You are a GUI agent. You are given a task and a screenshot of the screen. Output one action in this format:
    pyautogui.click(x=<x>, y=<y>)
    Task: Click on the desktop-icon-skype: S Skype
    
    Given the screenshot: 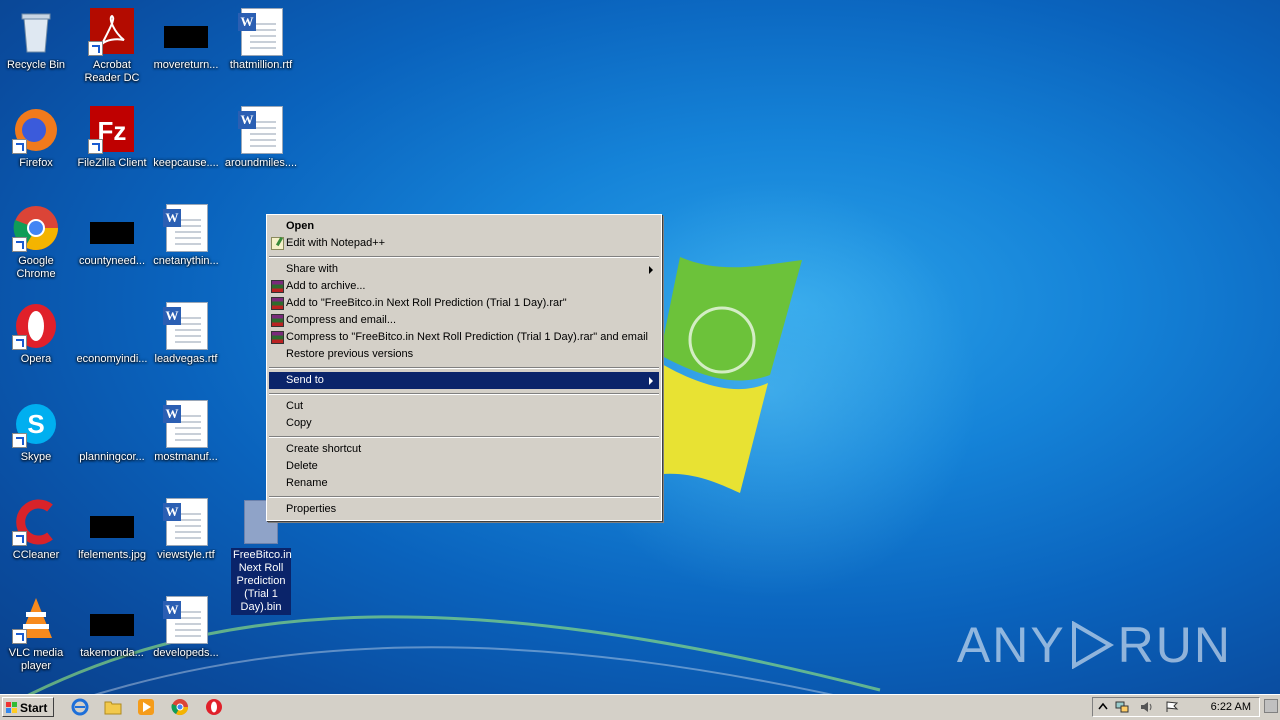 What is the action you would take?
    pyautogui.click(x=37, y=432)
    